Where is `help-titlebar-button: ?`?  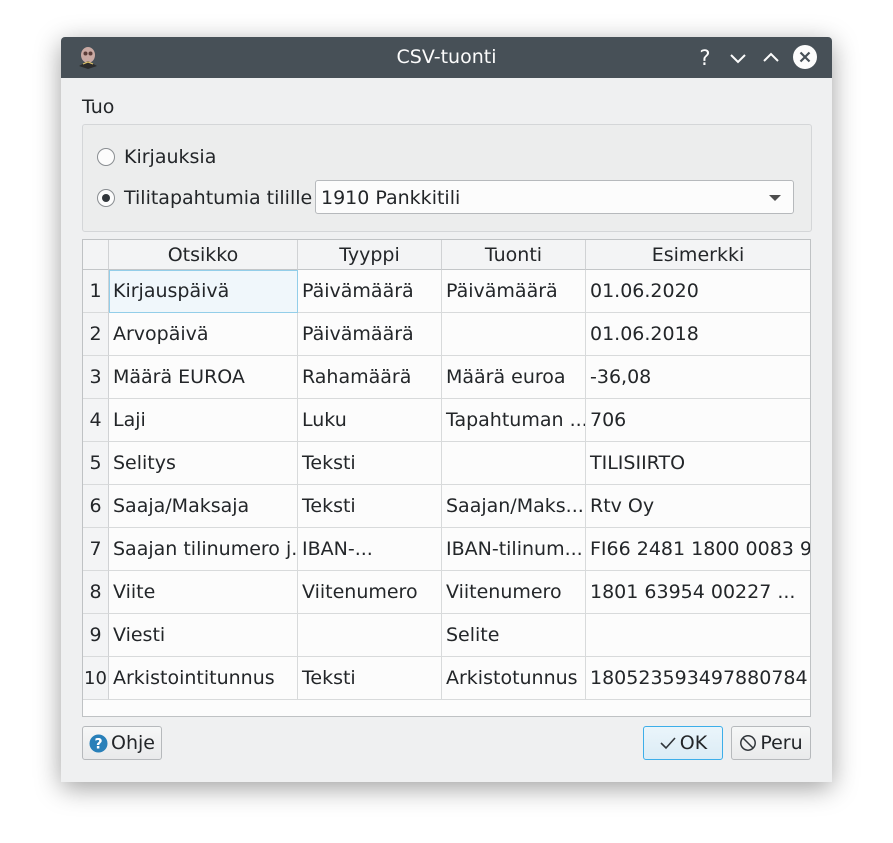
help-titlebar-button: ? is located at coordinates (705, 58).